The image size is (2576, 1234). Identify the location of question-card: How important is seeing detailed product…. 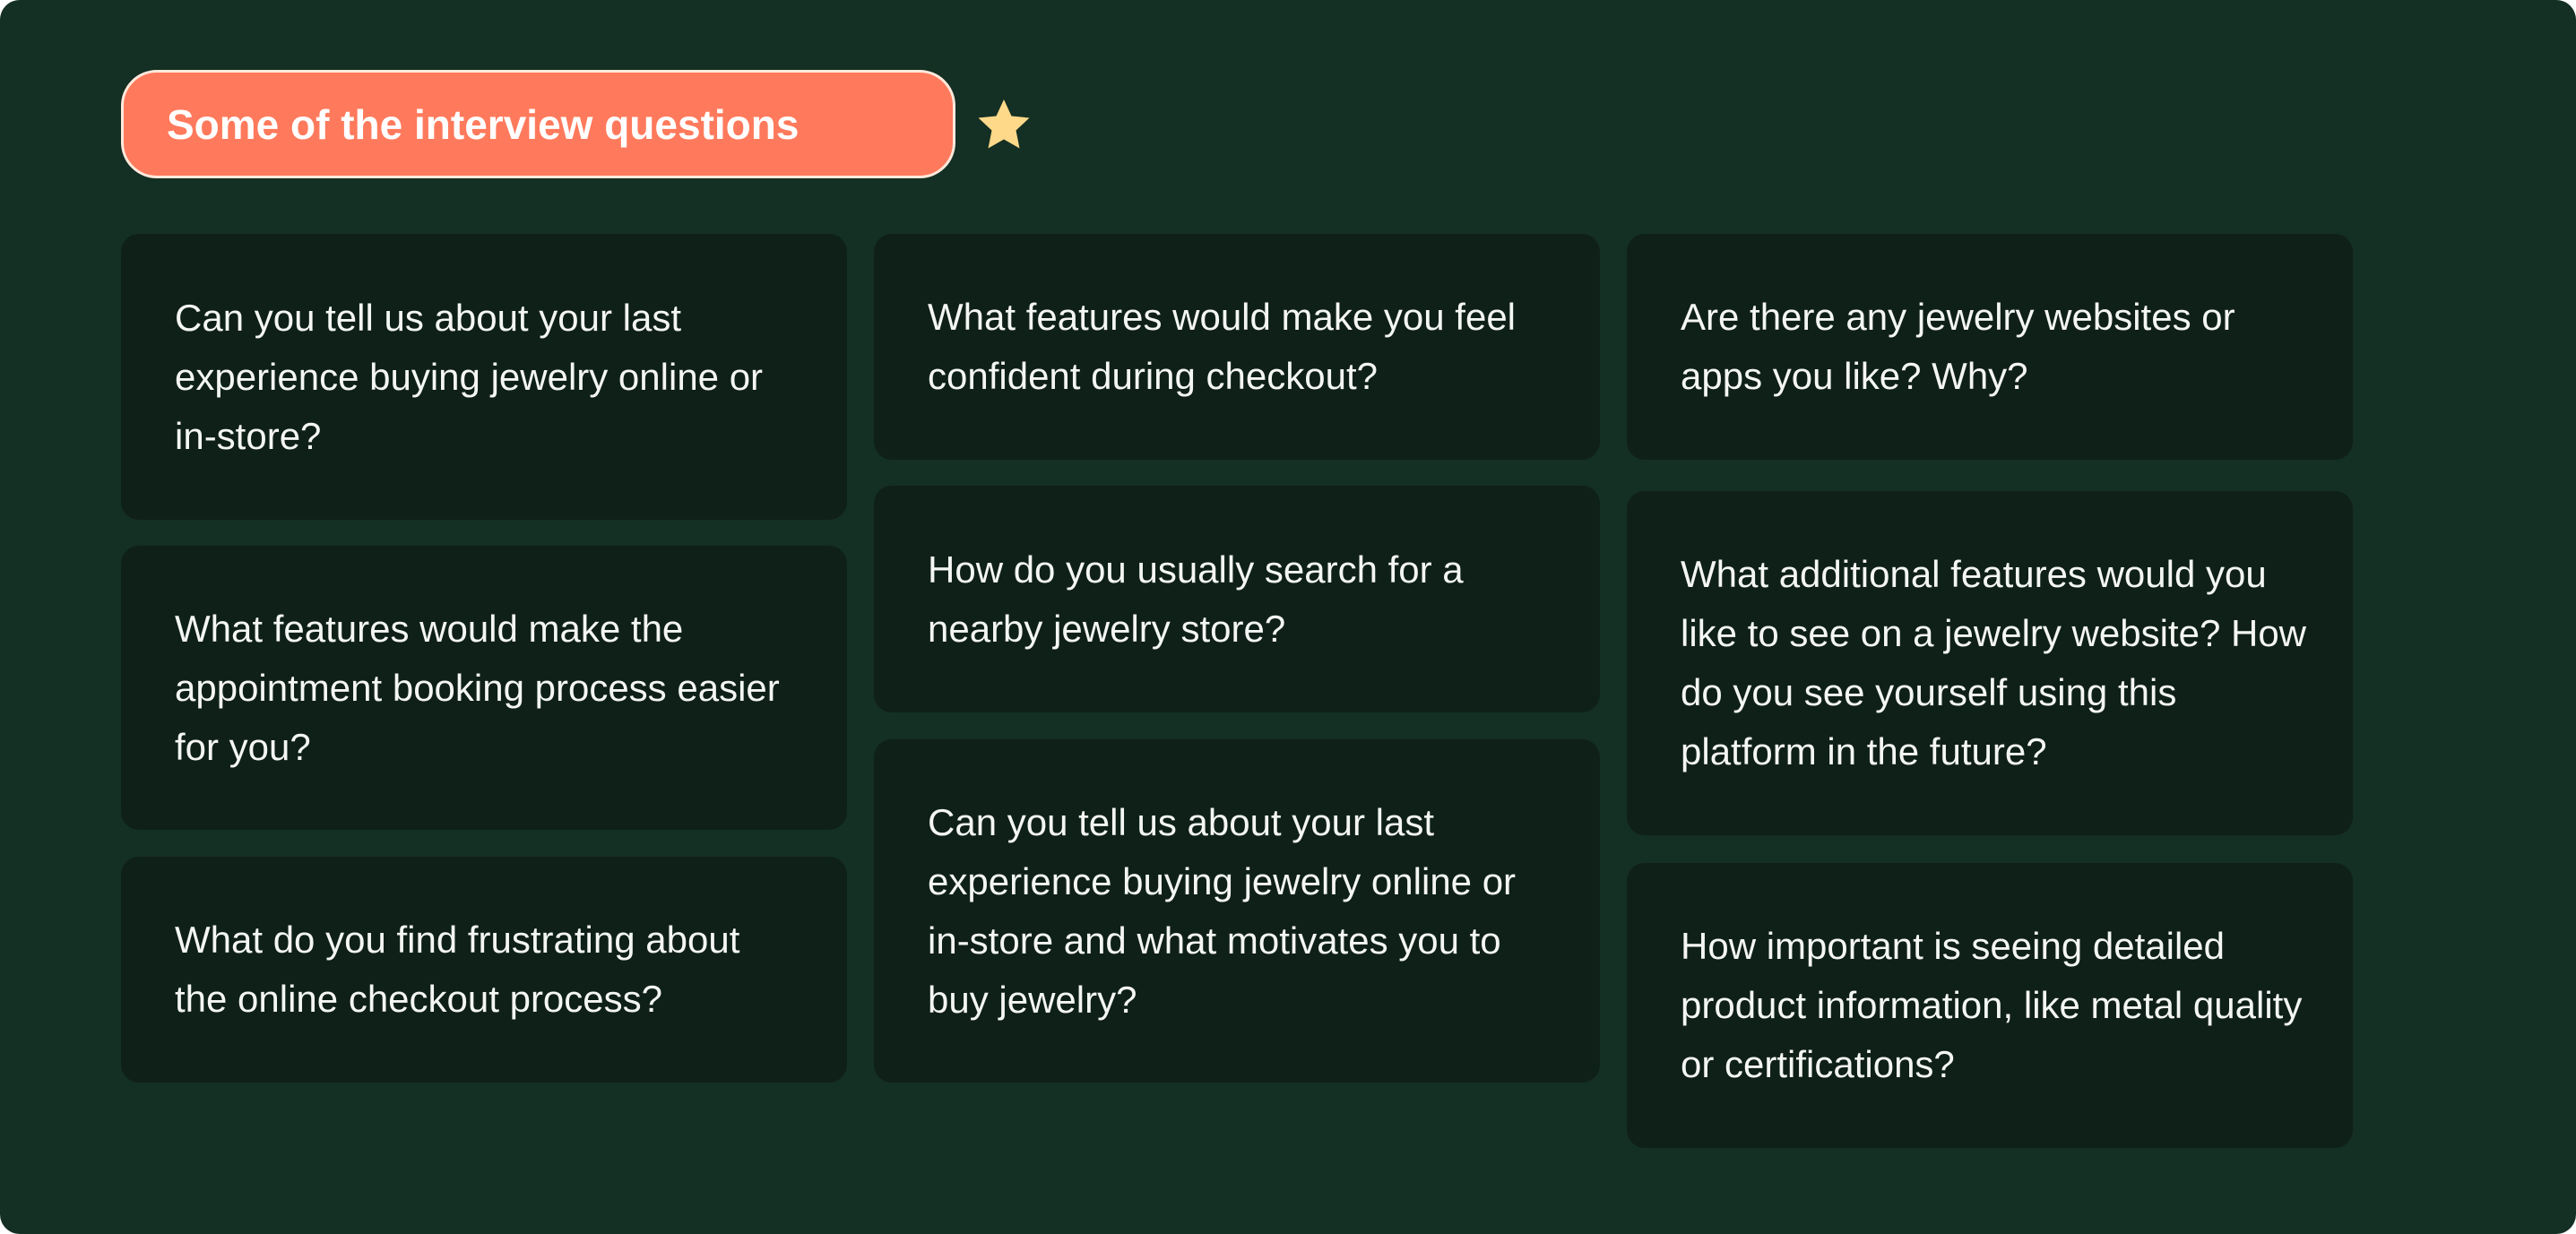
(1990, 1006).